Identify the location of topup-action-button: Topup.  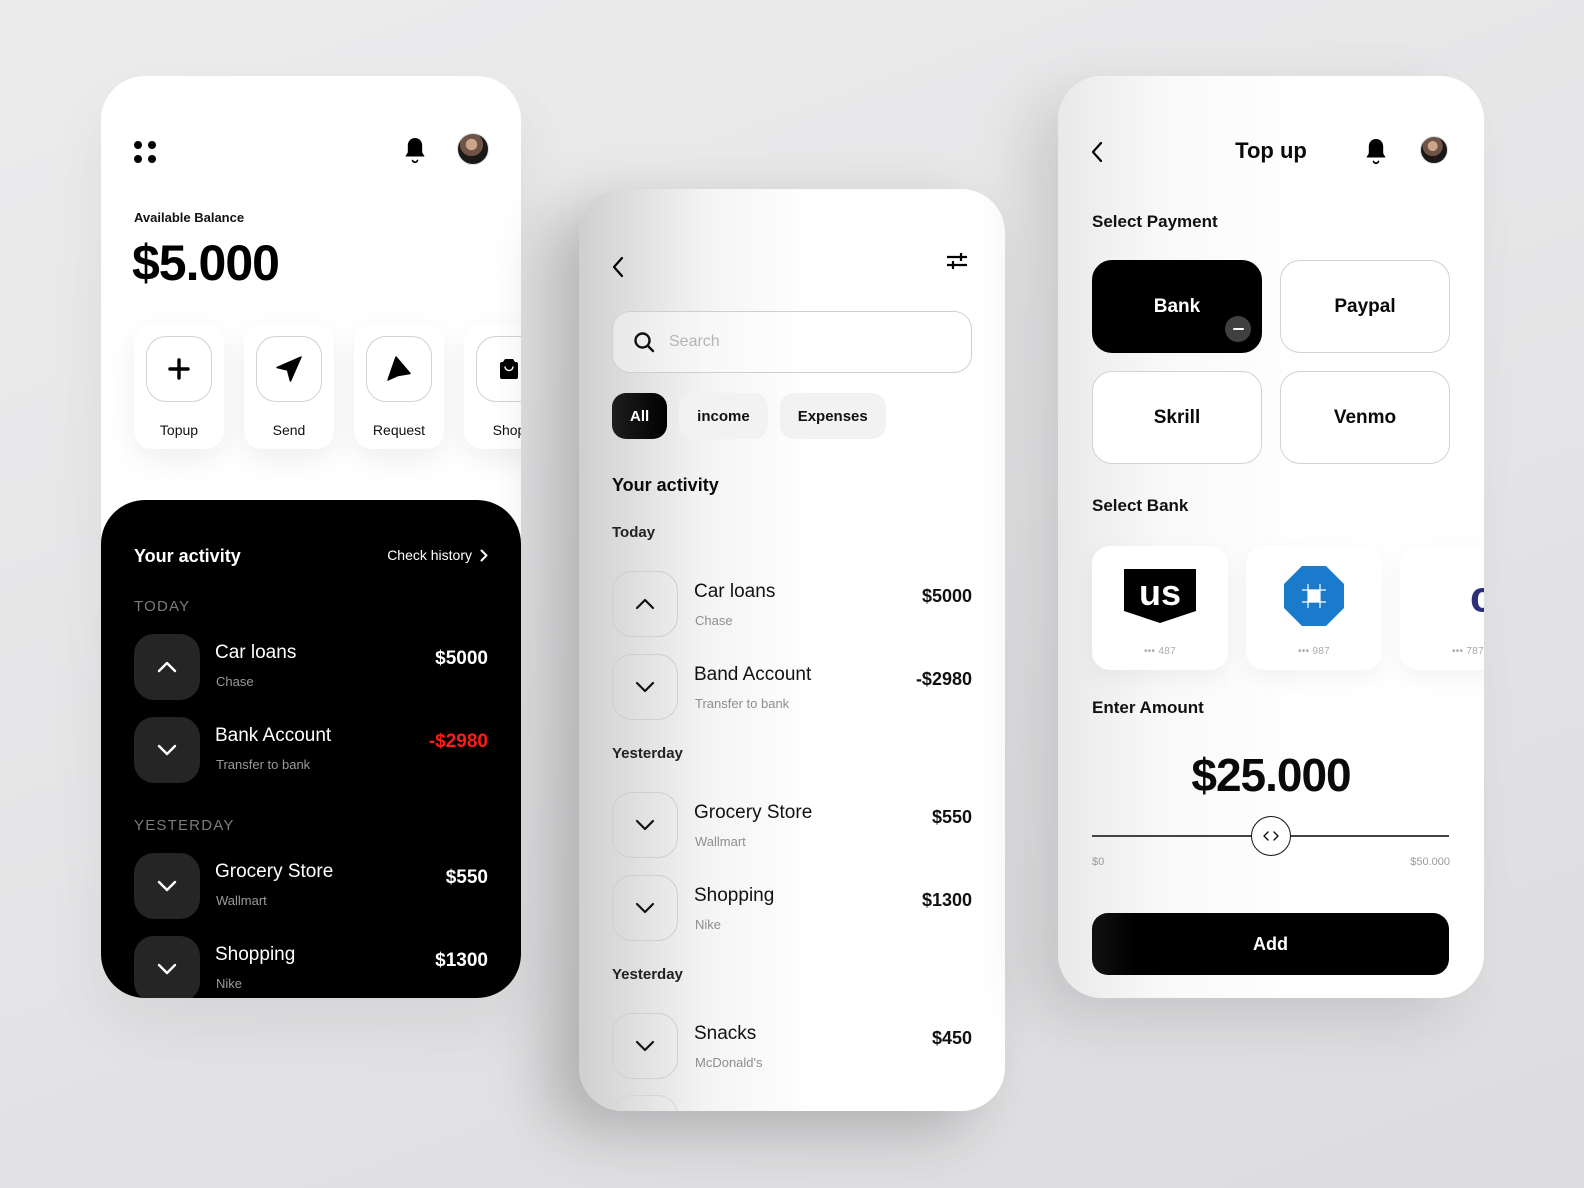
(179, 386).